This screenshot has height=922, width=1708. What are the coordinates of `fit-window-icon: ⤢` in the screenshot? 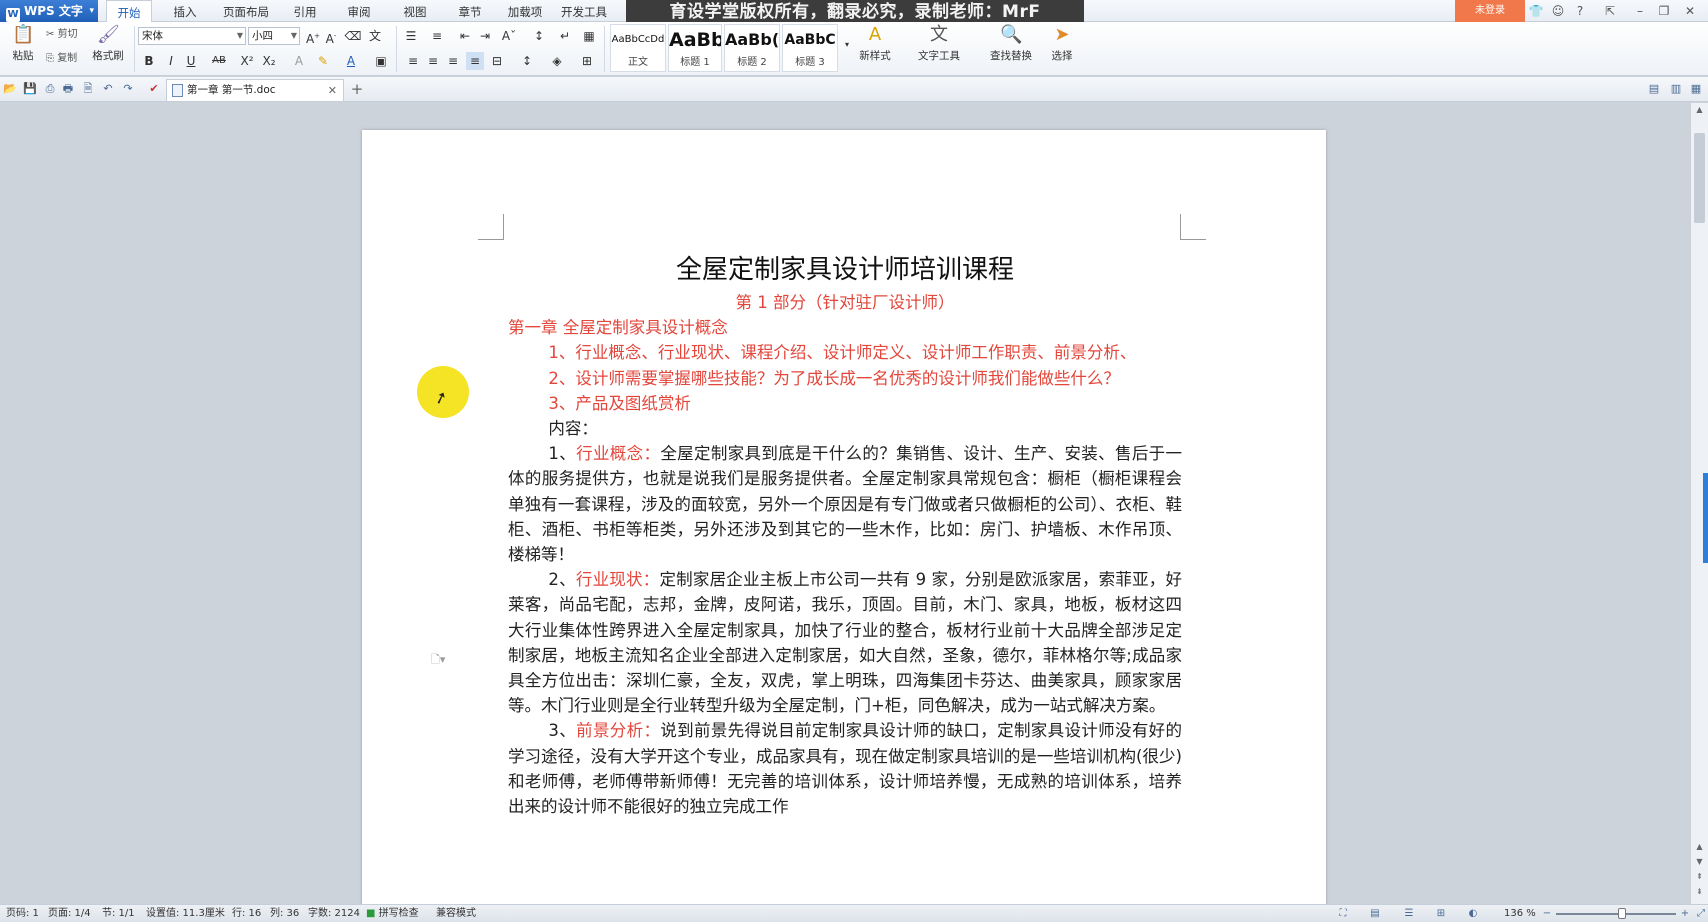 It's located at (1701, 913).